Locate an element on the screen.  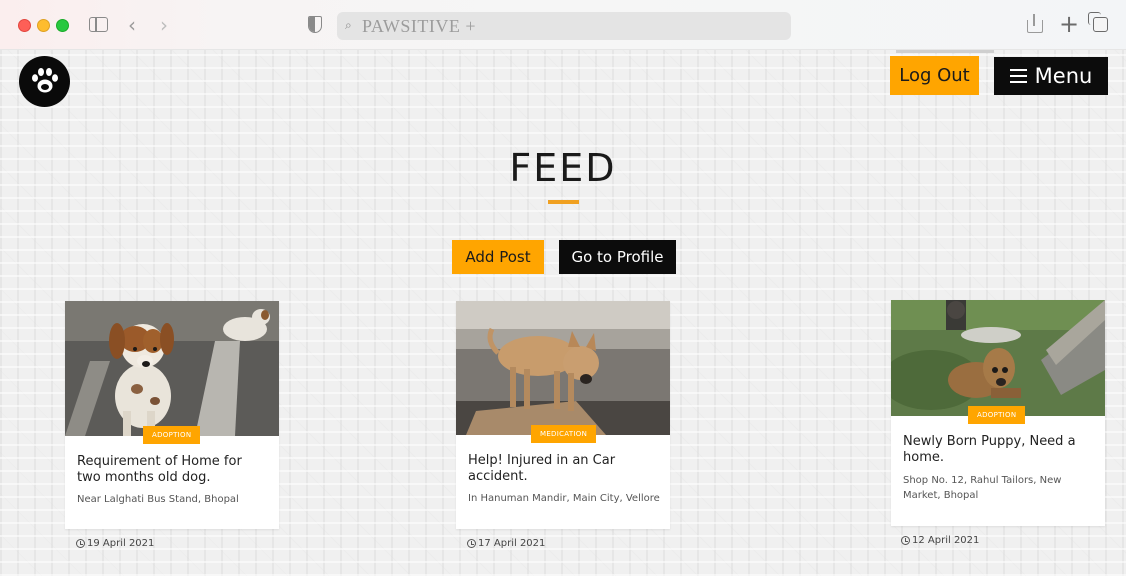
post-location: In Hanuman Mandir, Main City, Vellore is located at coordinates (564, 498).